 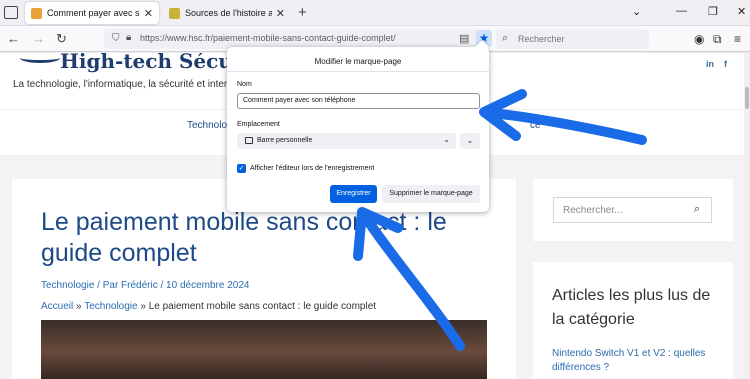 What do you see at coordinates (747, 216) in the screenshot?
I see `page-scrollbar` at bounding box center [747, 216].